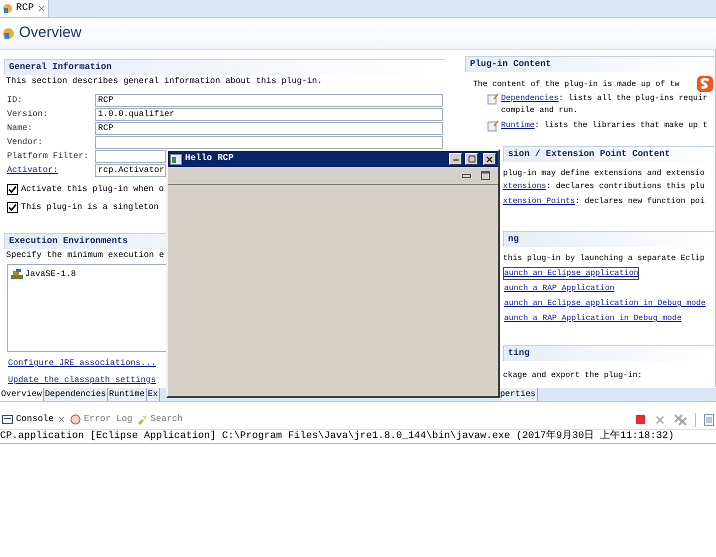  I want to click on field-label: Vendor:, so click(25, 142).